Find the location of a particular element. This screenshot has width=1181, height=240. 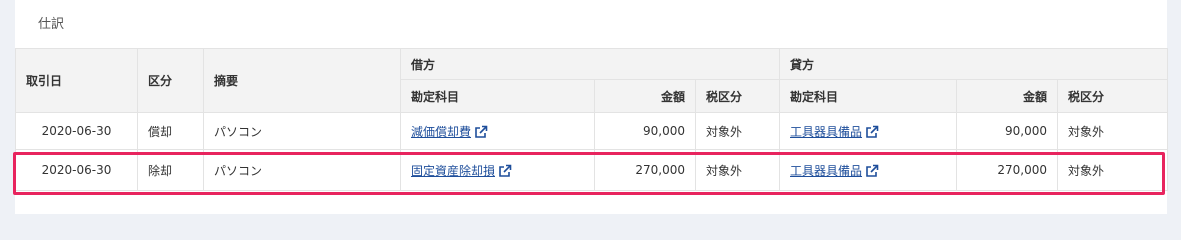

debit-account-link: 固定資産除却損 is located at coordinates (453, 171).